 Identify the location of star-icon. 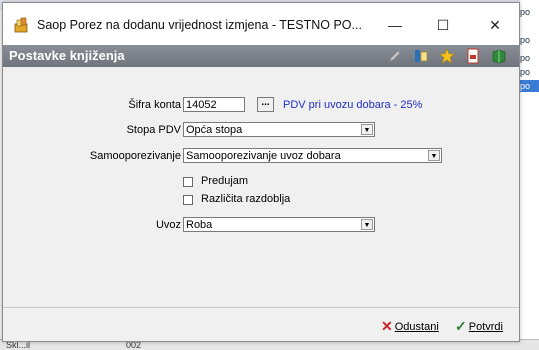
(447, 56).